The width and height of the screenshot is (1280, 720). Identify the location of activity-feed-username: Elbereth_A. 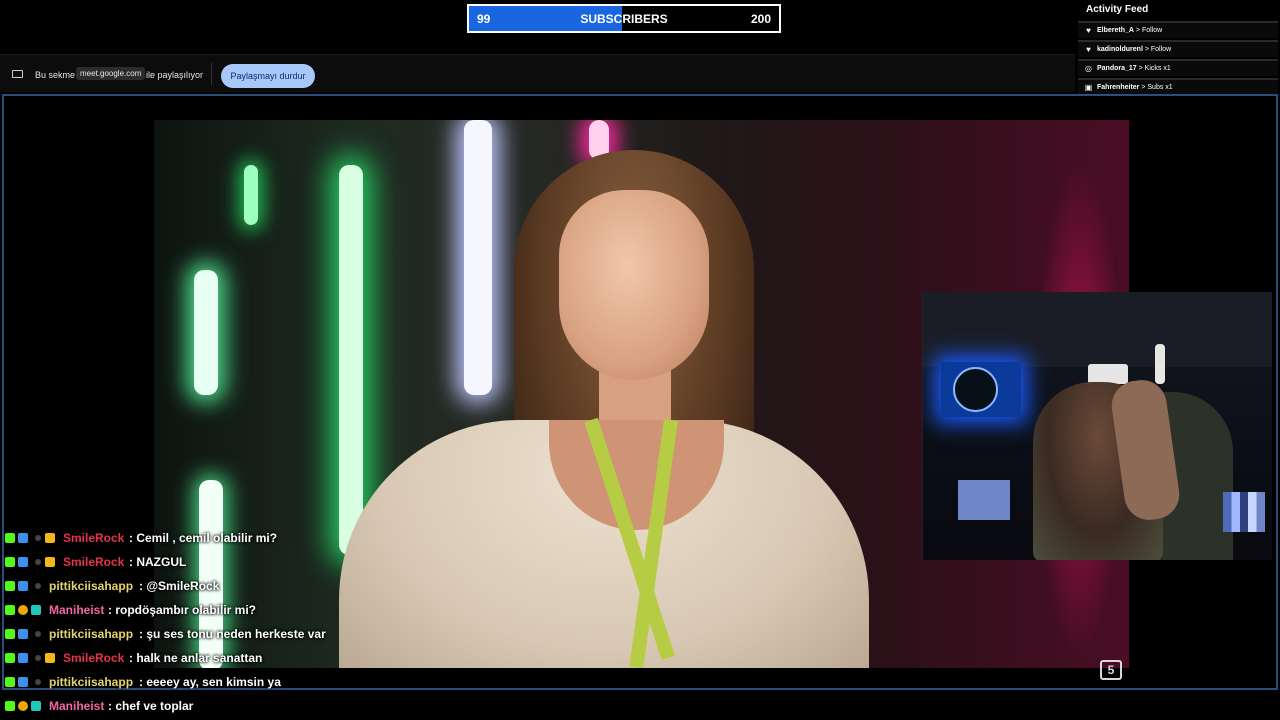
(1115, 30).